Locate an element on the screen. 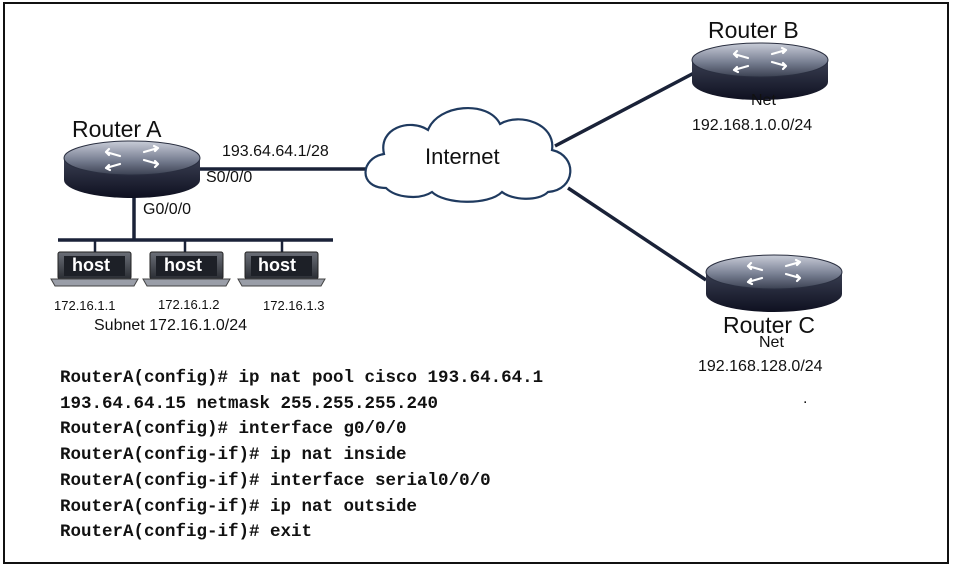 The width and height of the screenshot is (956, 570). subnet-label: Subnet 172.16.1.0/24 is located at coordinates (171, 325).